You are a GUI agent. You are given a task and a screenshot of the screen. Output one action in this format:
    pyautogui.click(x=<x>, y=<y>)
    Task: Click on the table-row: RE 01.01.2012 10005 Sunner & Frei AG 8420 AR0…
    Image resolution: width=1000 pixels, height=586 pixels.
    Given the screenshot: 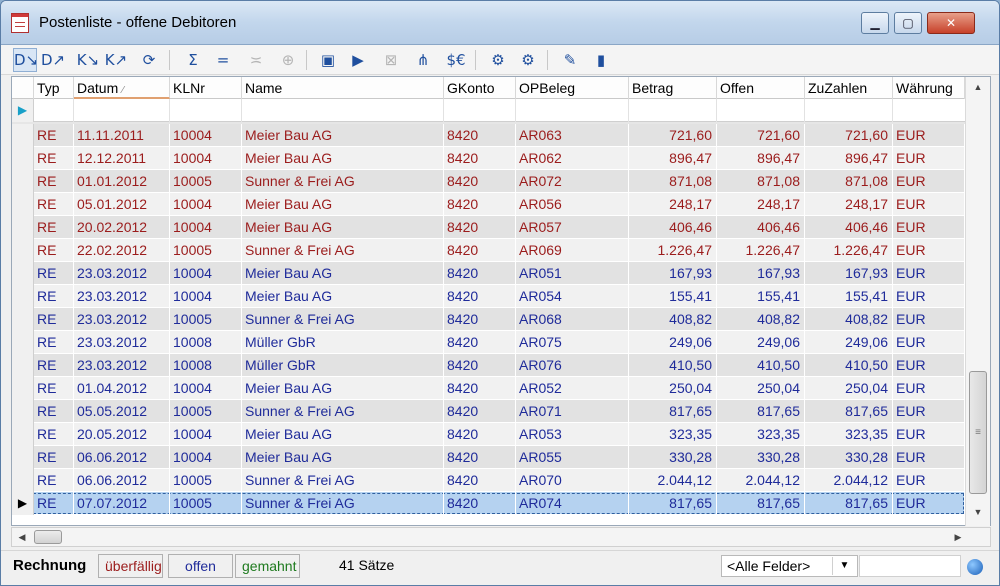 What is the action you would take?
    pyautogui.click(x=488, y=181)
    